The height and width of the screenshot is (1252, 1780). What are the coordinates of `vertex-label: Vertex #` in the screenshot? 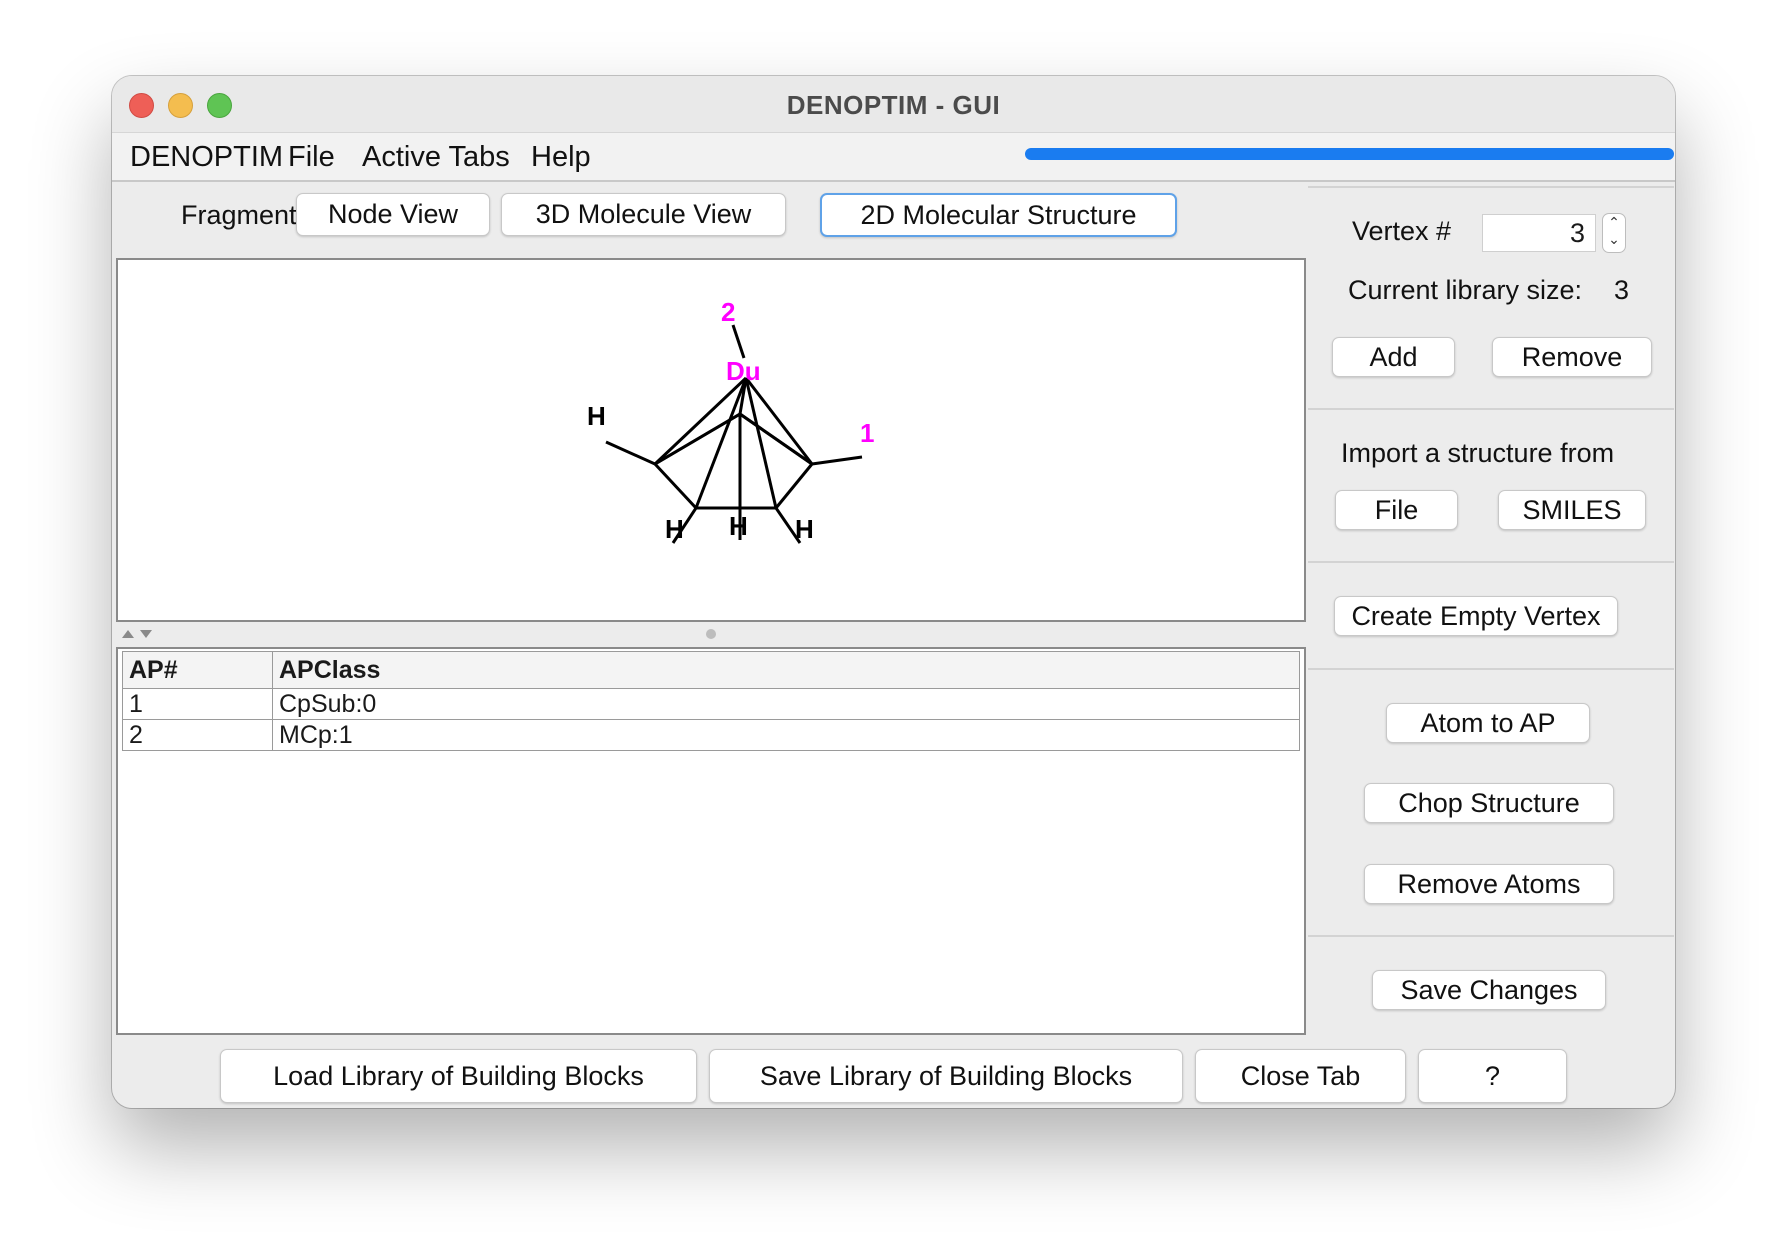 It's located at (1402, 231).